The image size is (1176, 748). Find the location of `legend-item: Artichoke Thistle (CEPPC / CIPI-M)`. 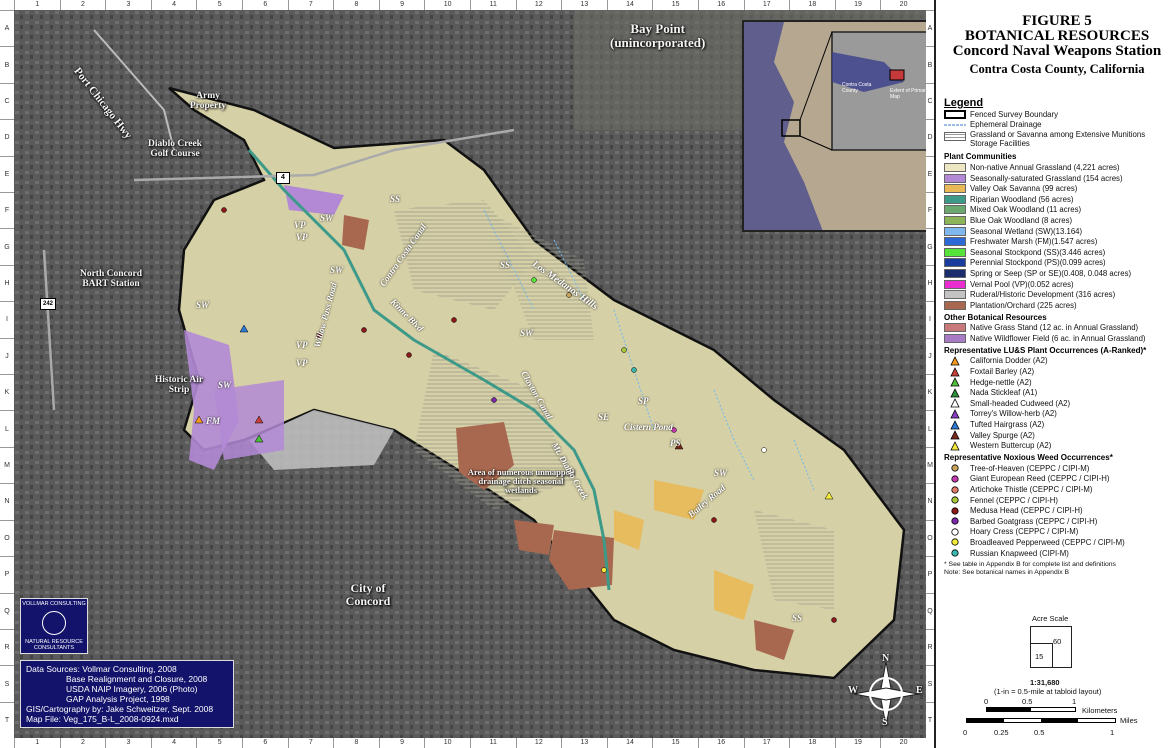

legend-item: Artichoke Thistle (CEPPC / CIPI-M) is located at coordinates (1057, 489).